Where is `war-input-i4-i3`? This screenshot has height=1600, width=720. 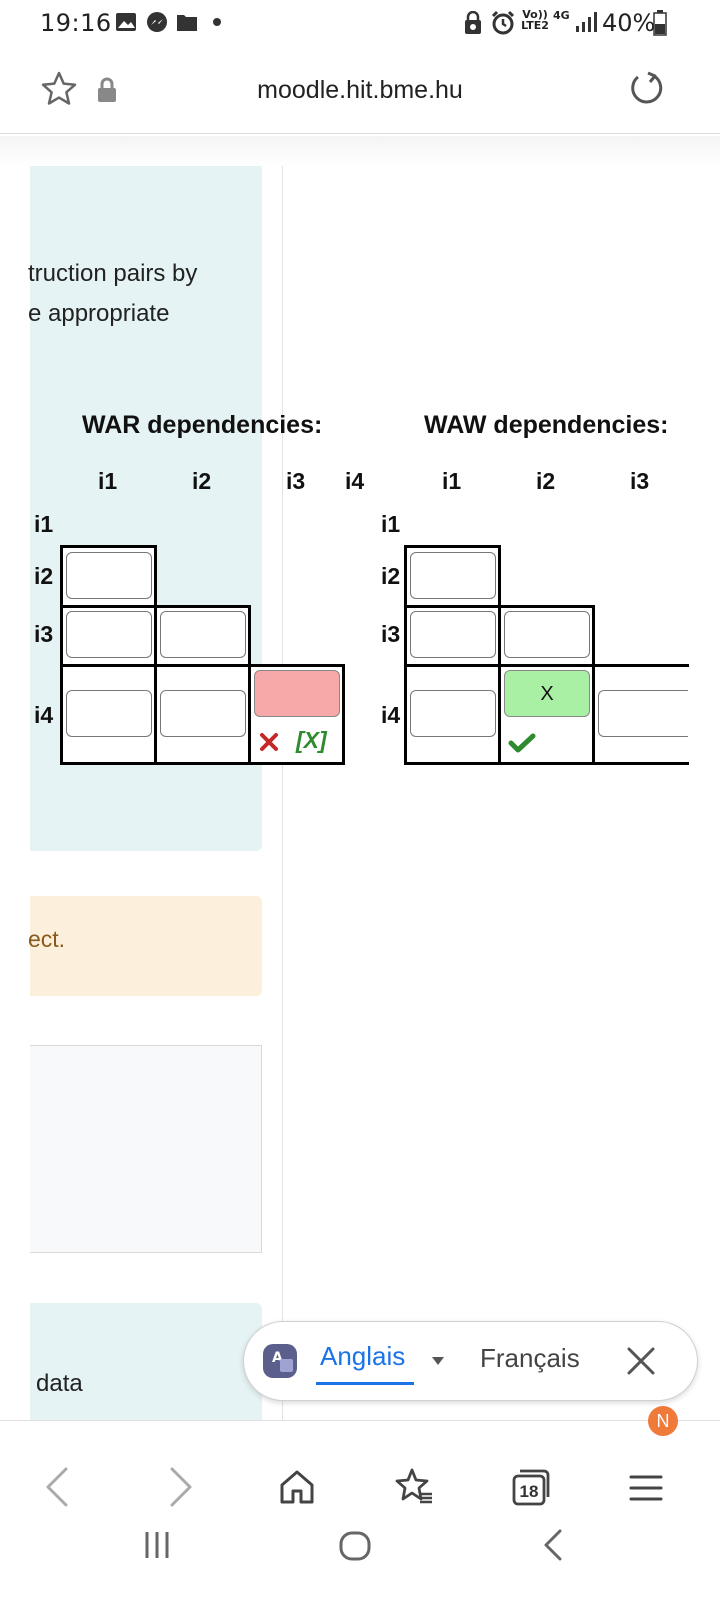 war-input-i4-i3 is located at coordinates (297, 693).